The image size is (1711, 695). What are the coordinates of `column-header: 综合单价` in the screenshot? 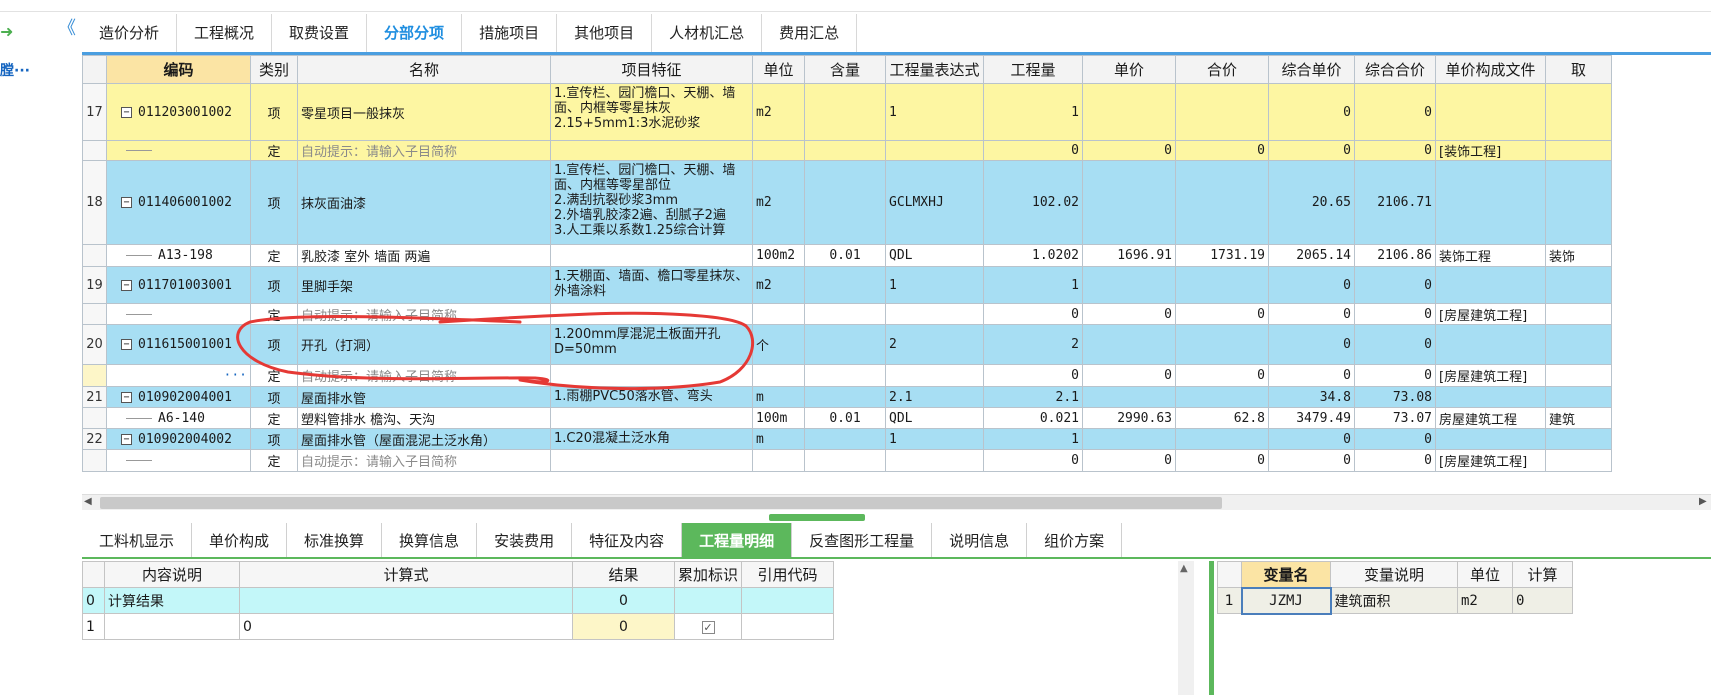 It's located at (1311, 69).